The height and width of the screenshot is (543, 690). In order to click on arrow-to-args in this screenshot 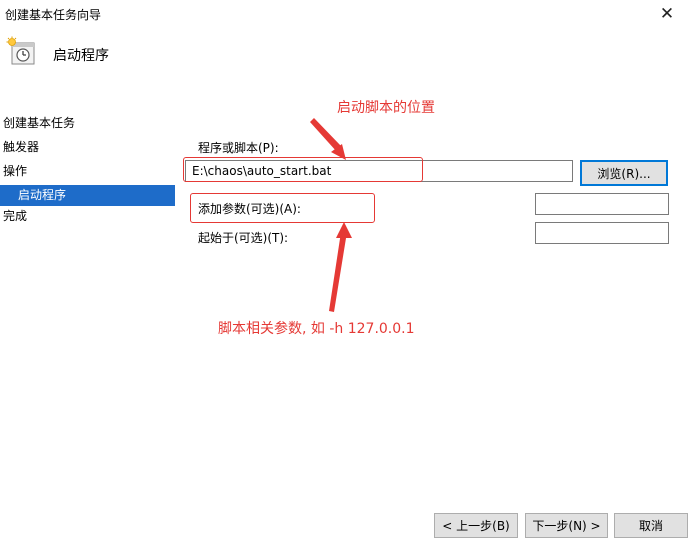, I will do `click(338, 272)`.